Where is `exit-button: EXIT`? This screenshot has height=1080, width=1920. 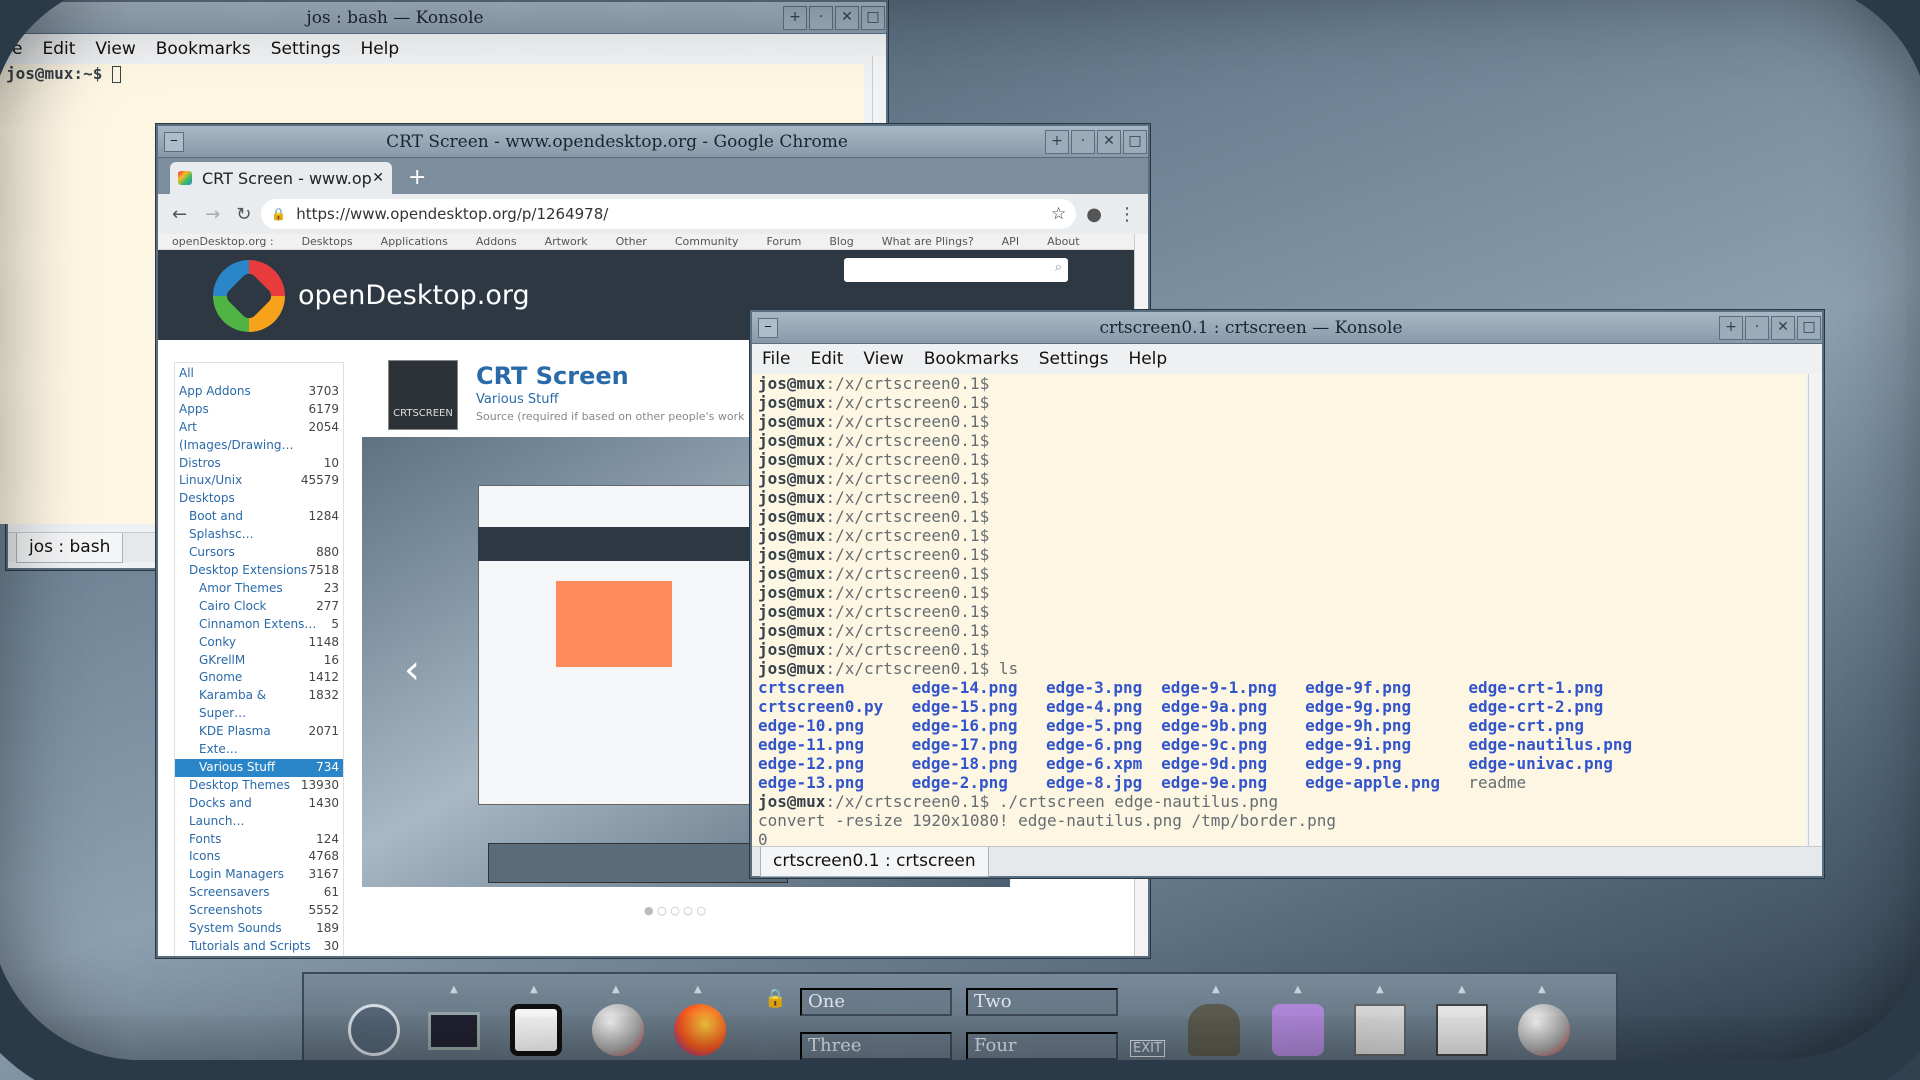 exit-button: EXIT is located at coordinates (1147, 1048).